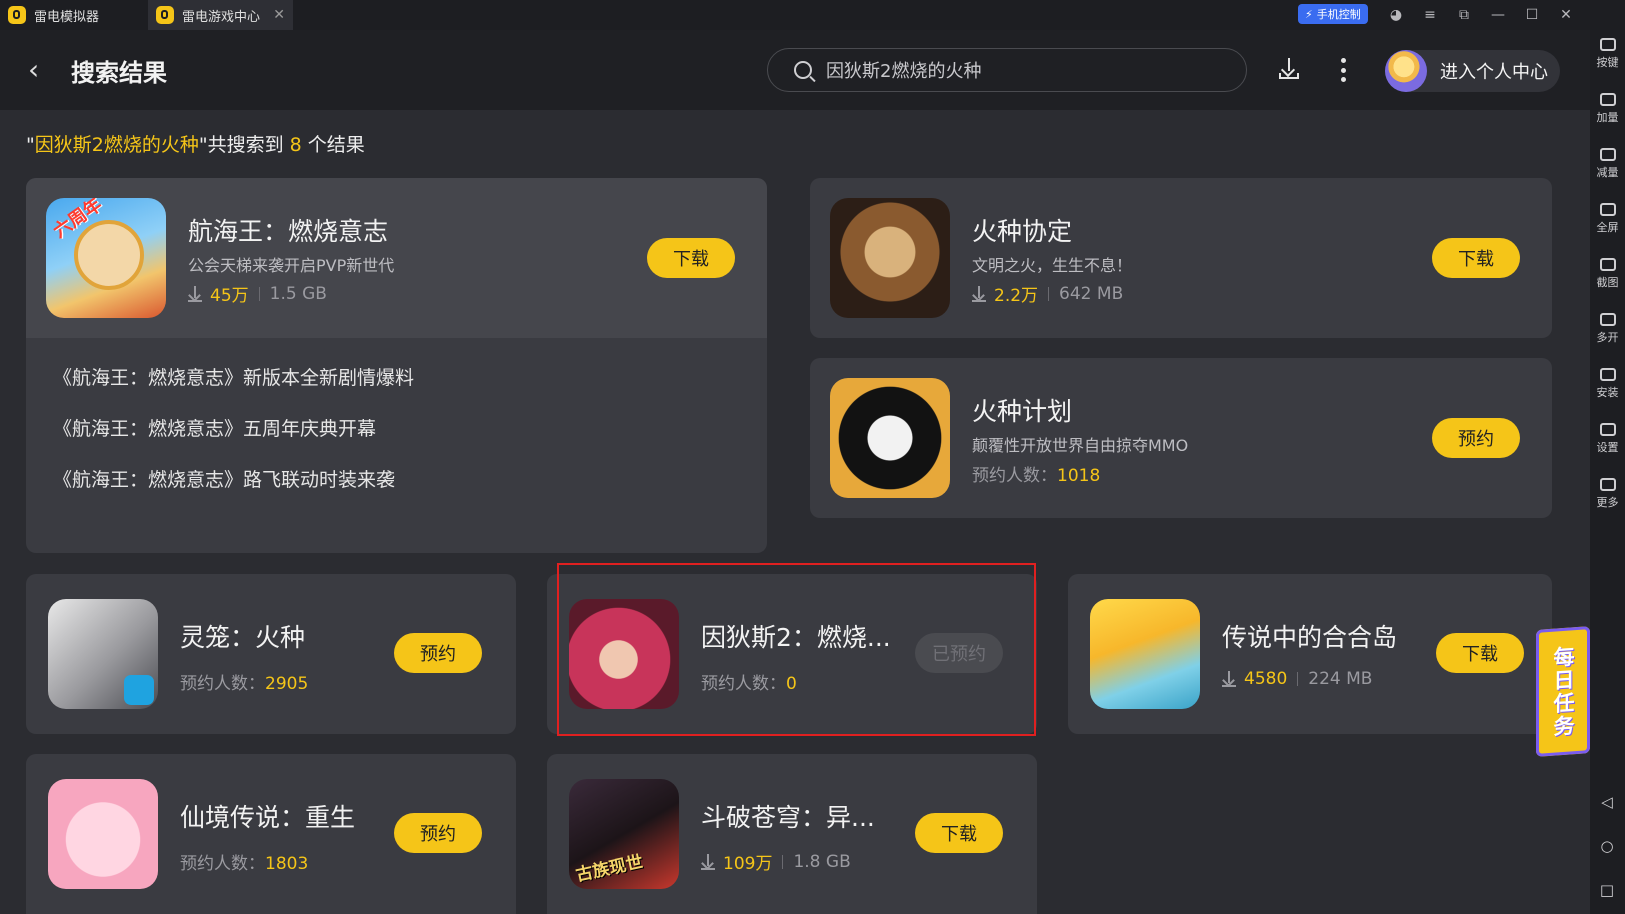 This screenshot has height=914, width=1625. Describe the element at coordinates (298, 293) in the screenshot. I see `file-size: 1.5 GB` at that location.